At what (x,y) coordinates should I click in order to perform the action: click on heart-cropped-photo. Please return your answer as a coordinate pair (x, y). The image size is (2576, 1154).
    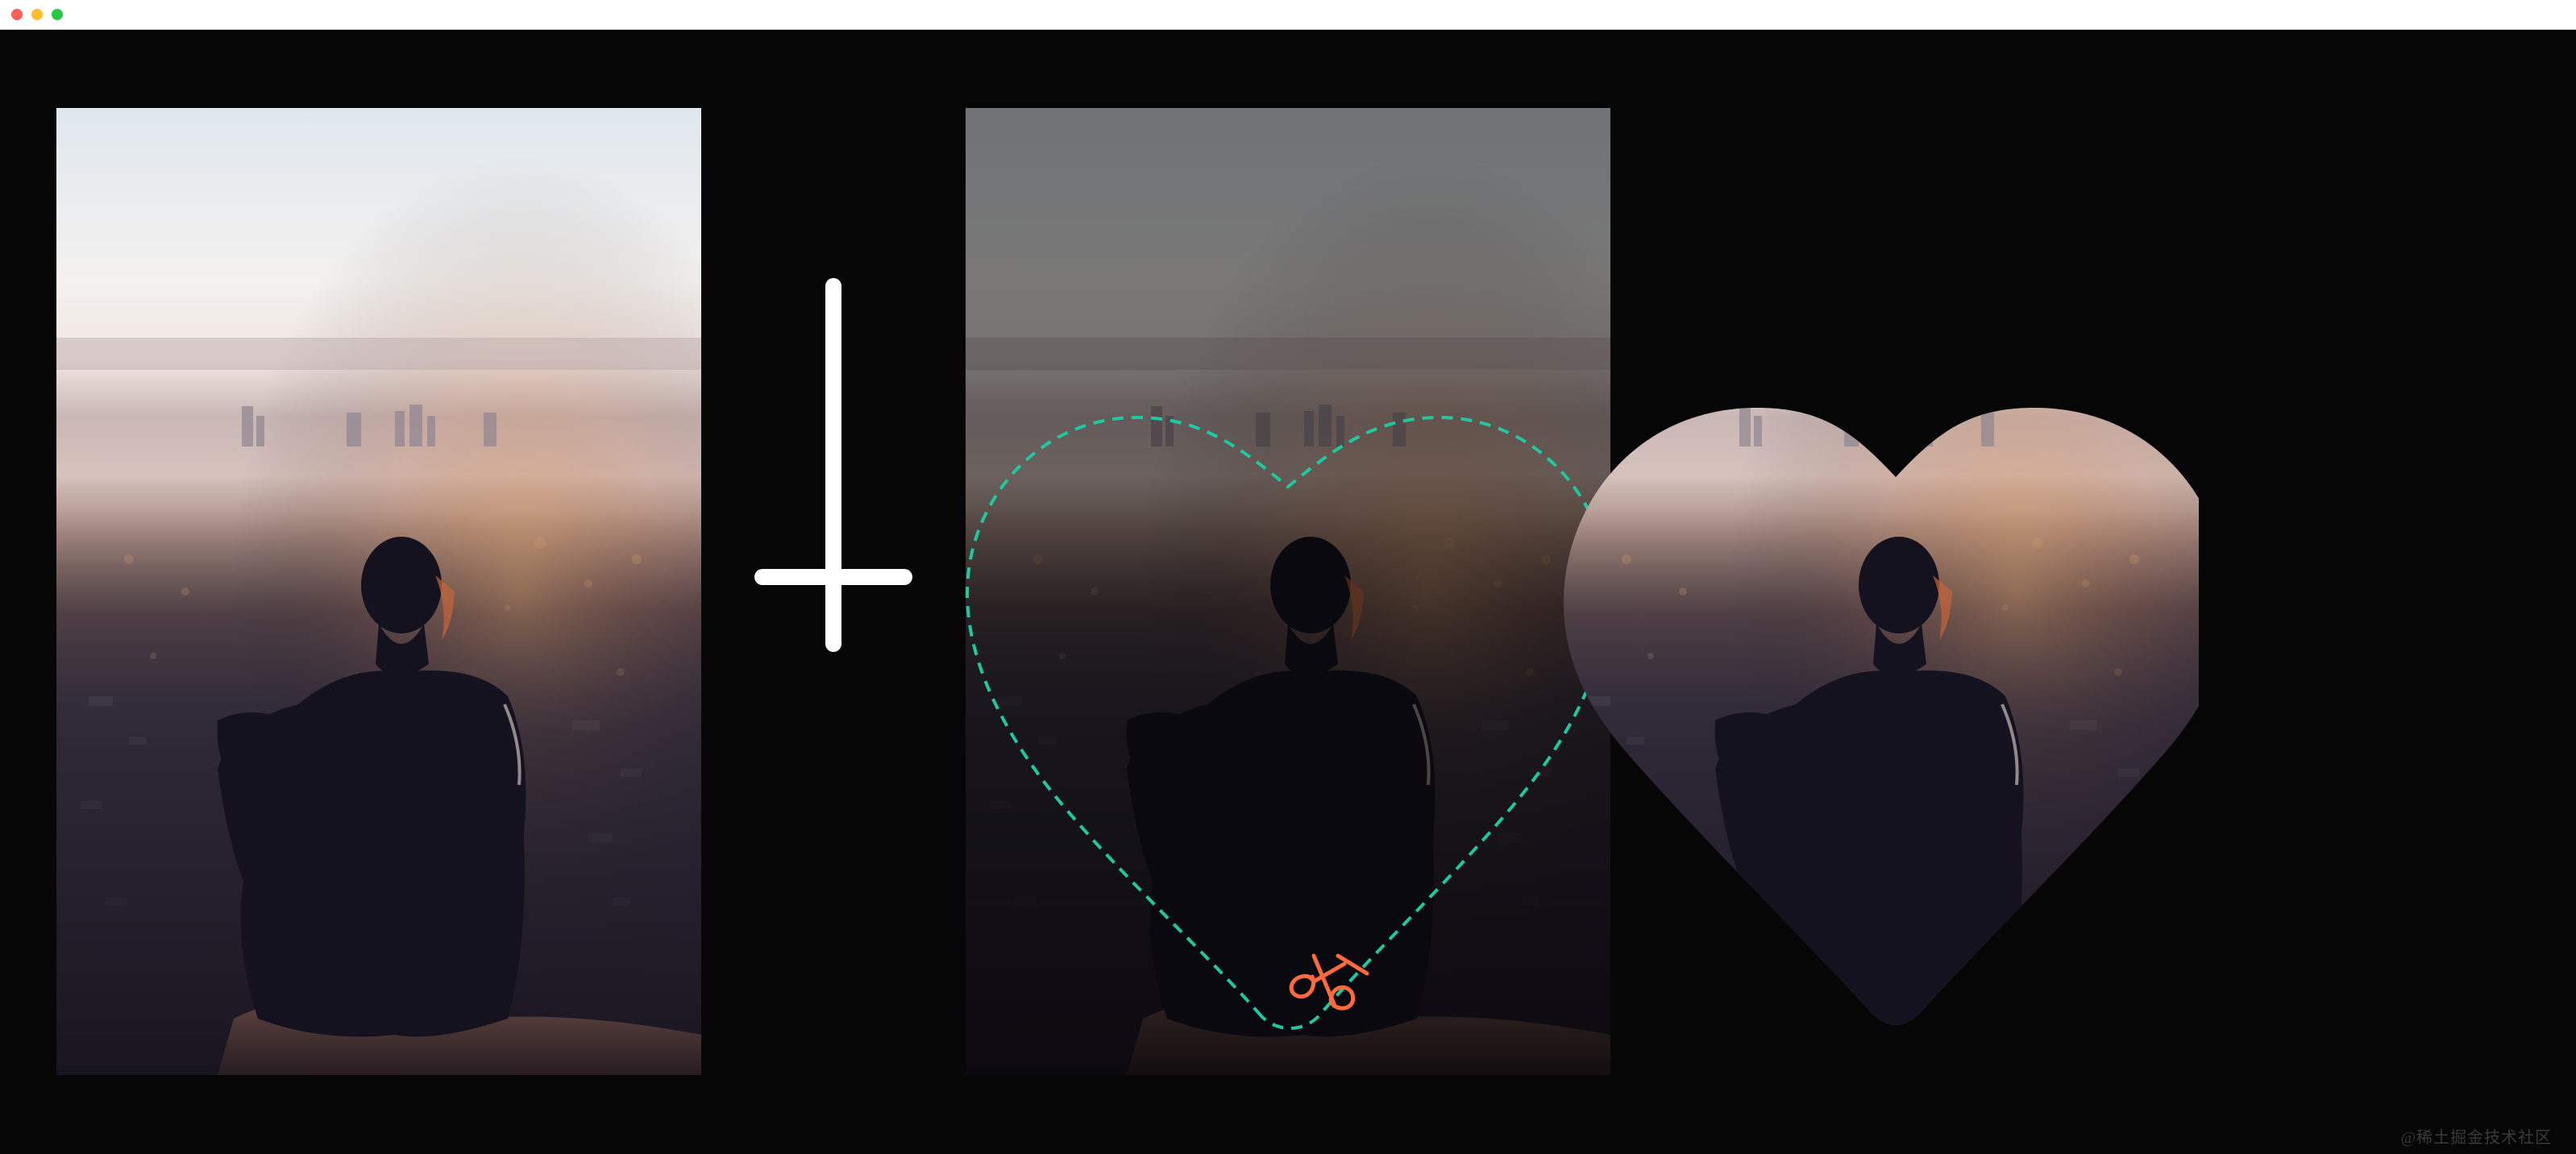
    Looking at the image, I should click on (1882, 716).